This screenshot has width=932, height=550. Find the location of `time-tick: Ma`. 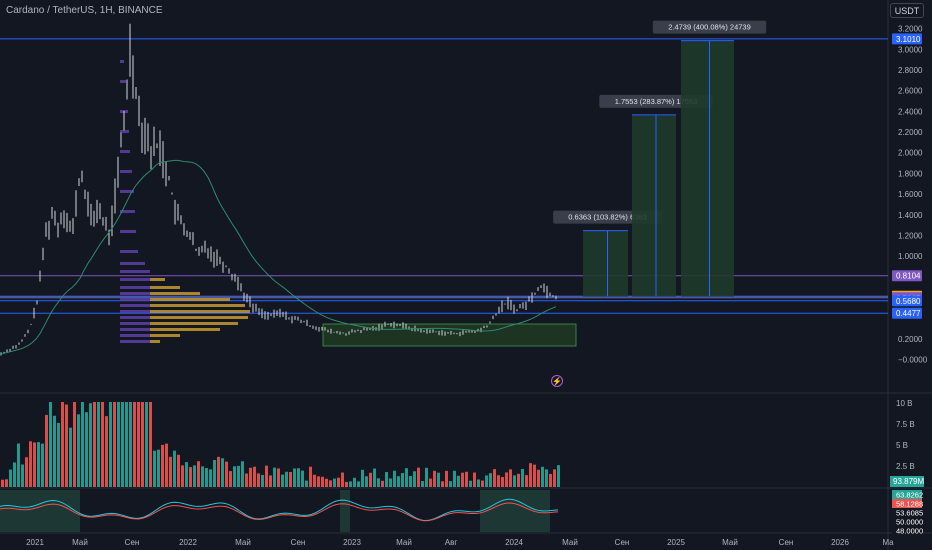

time-tick: Ma is located at coordinates (888, 542).